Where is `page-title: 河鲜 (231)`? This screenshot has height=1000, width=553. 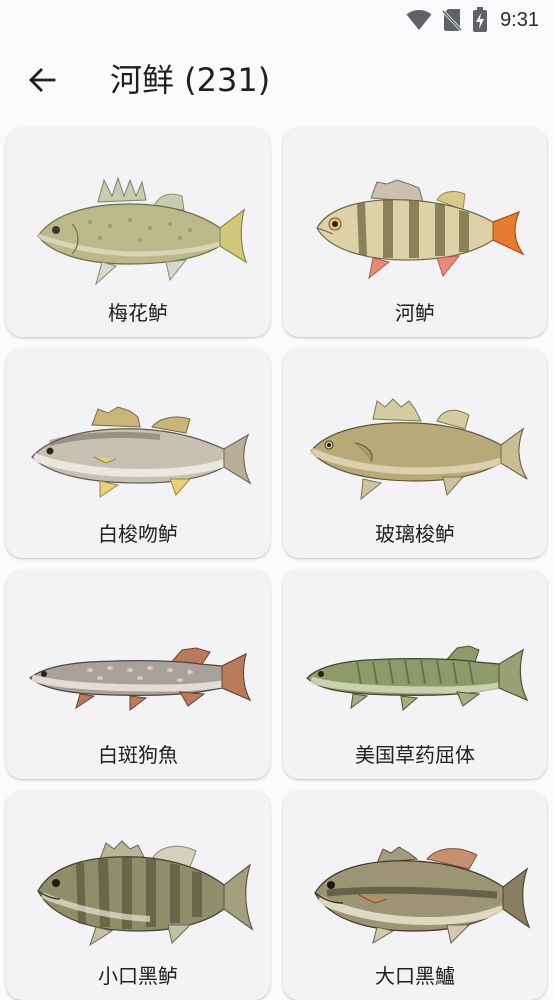
page-title: 河鲜 (231) is located at coordinates (190, 80).